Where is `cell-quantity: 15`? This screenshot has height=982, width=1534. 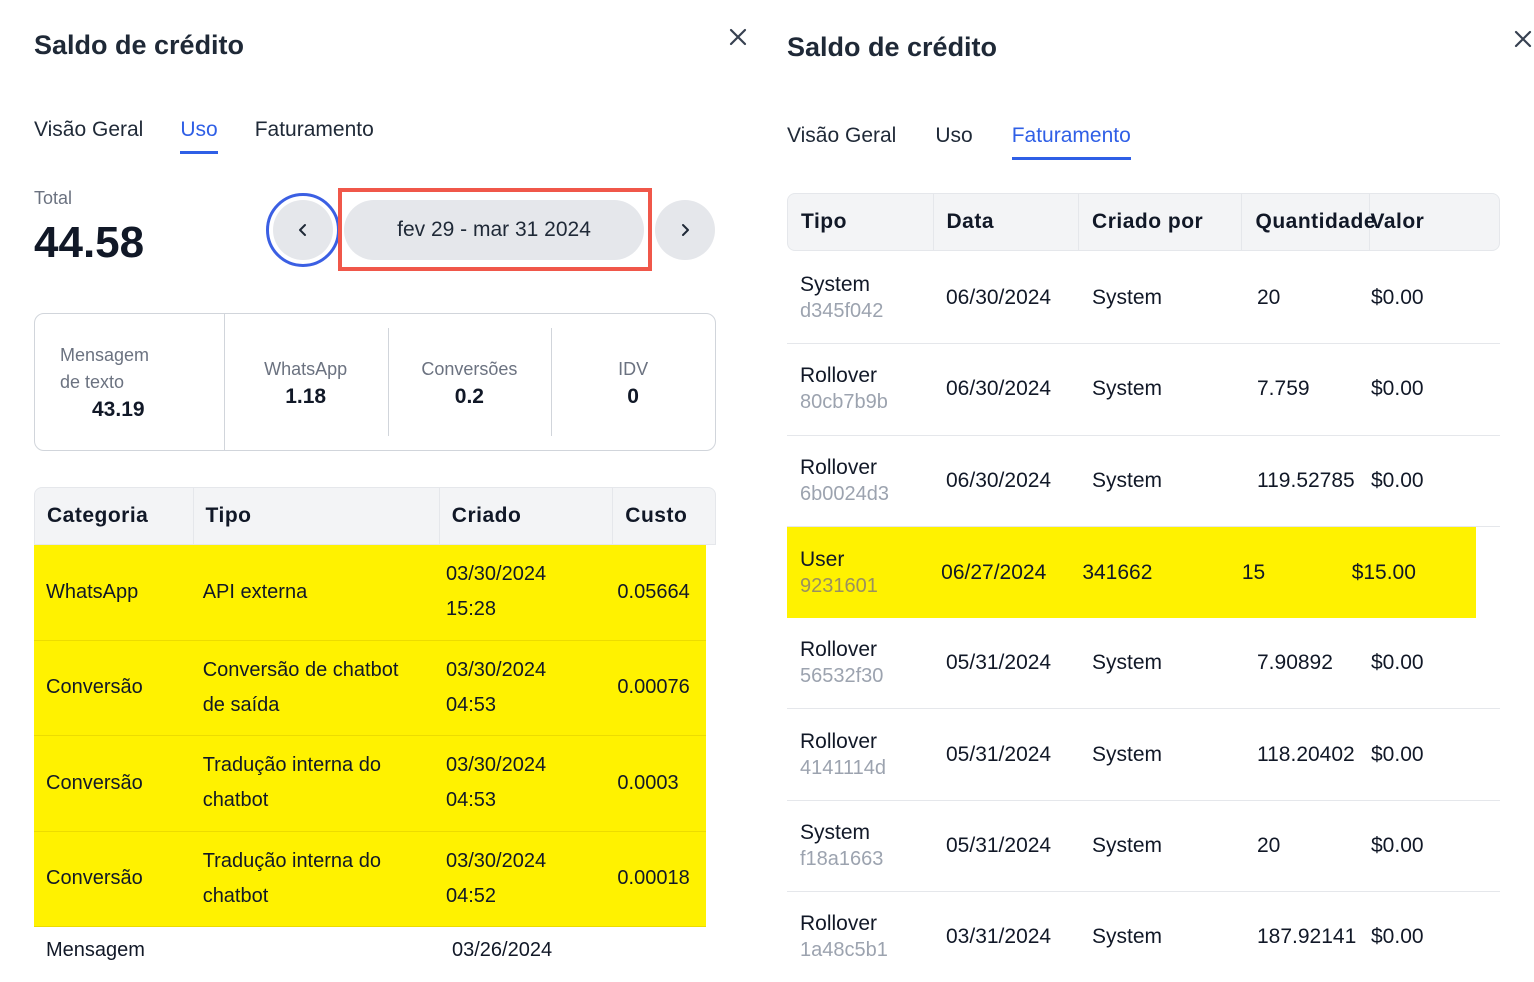
cell-quantity: 15 is located at coordinates (1253, 572).